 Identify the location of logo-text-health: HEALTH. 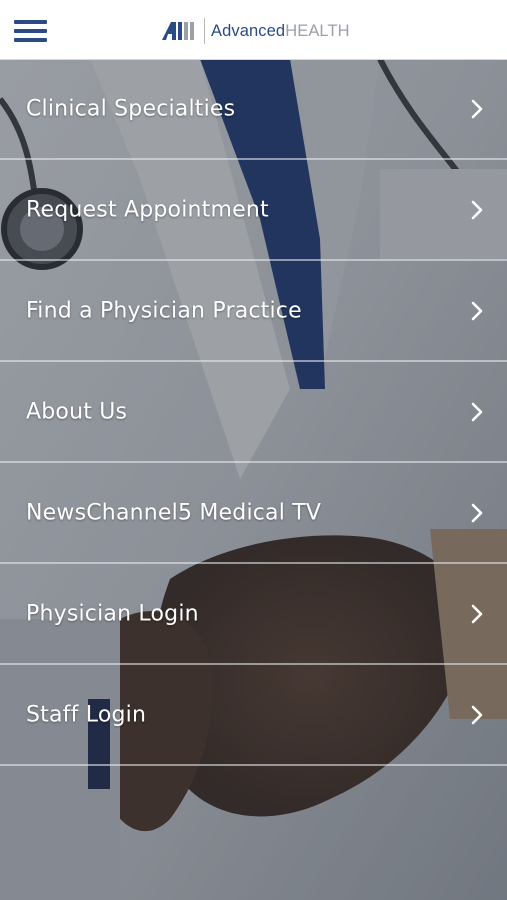
(317, 30).